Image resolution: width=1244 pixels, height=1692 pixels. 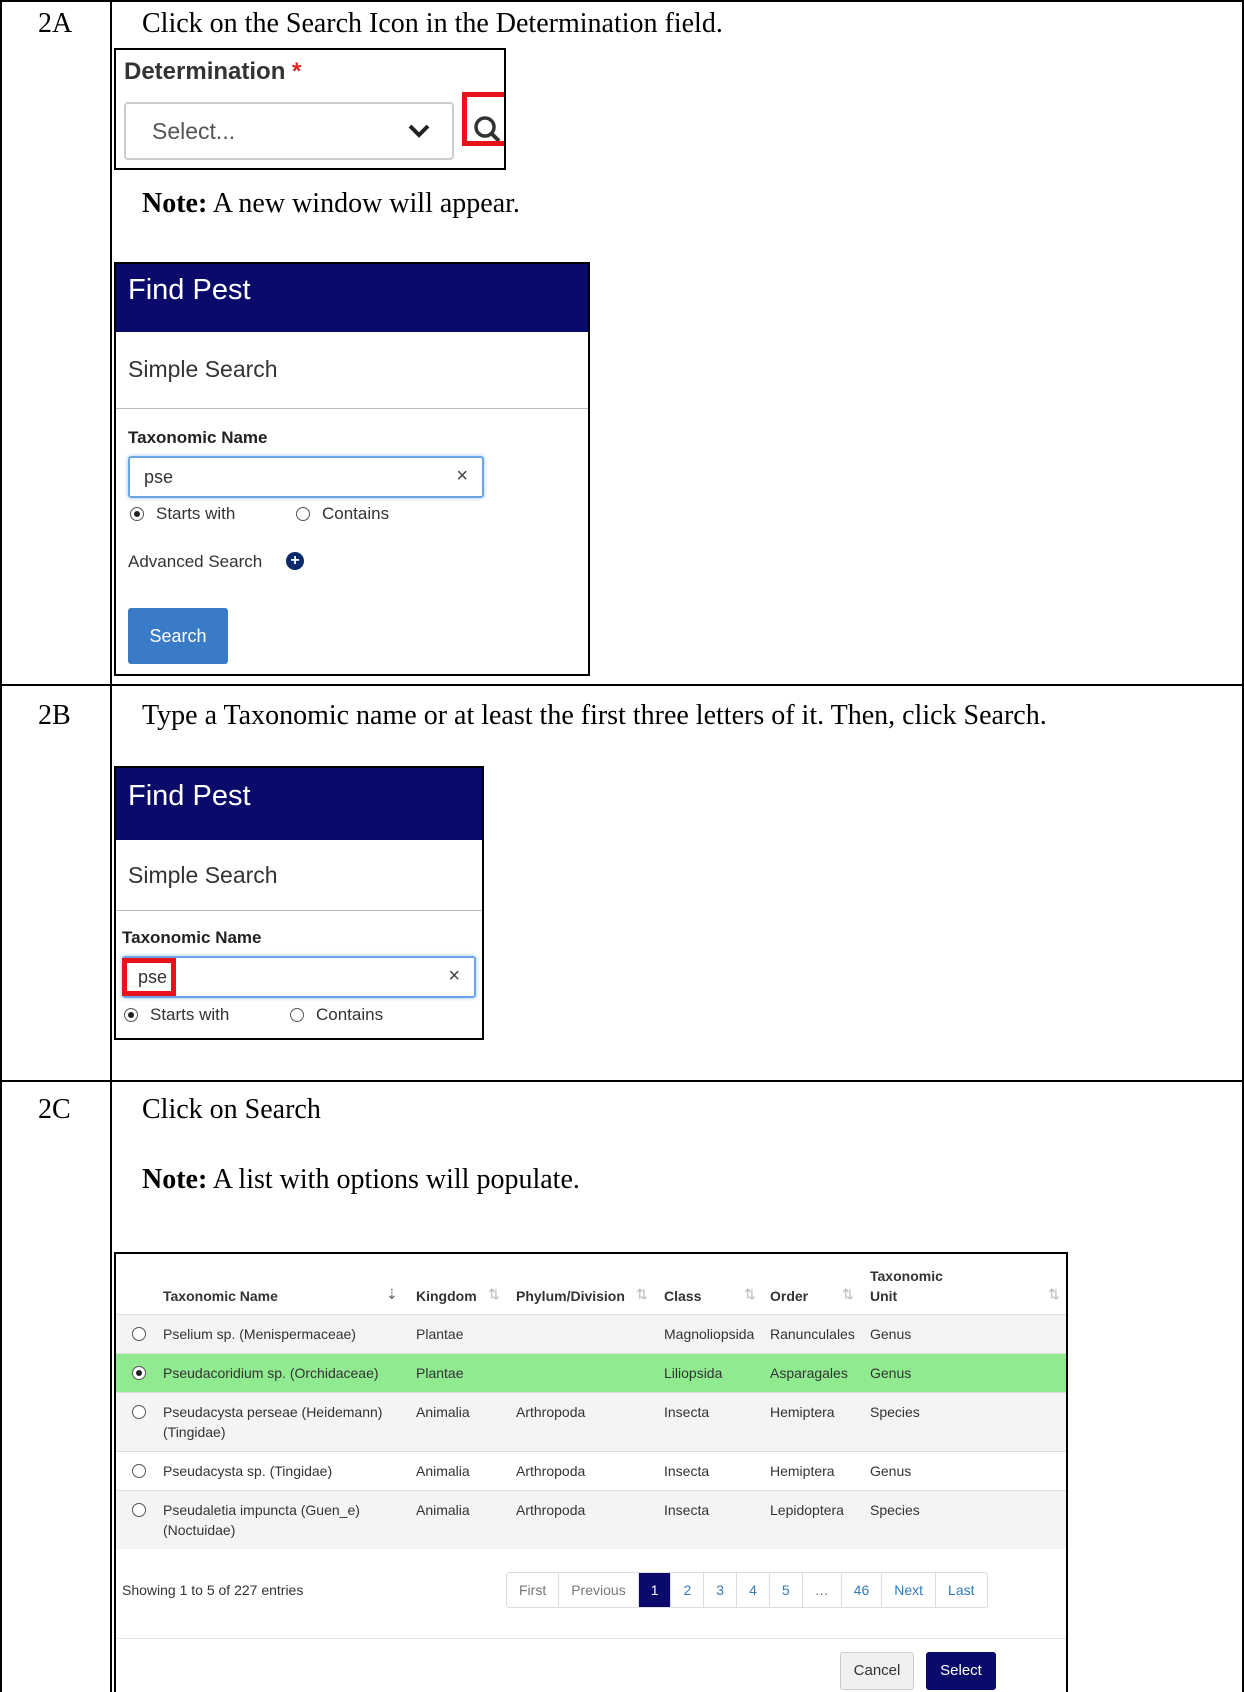 What do you see at coordinates (419, 131) in the screenshot?
I see `chevron-down-icon` at bounding box center [419, 131].